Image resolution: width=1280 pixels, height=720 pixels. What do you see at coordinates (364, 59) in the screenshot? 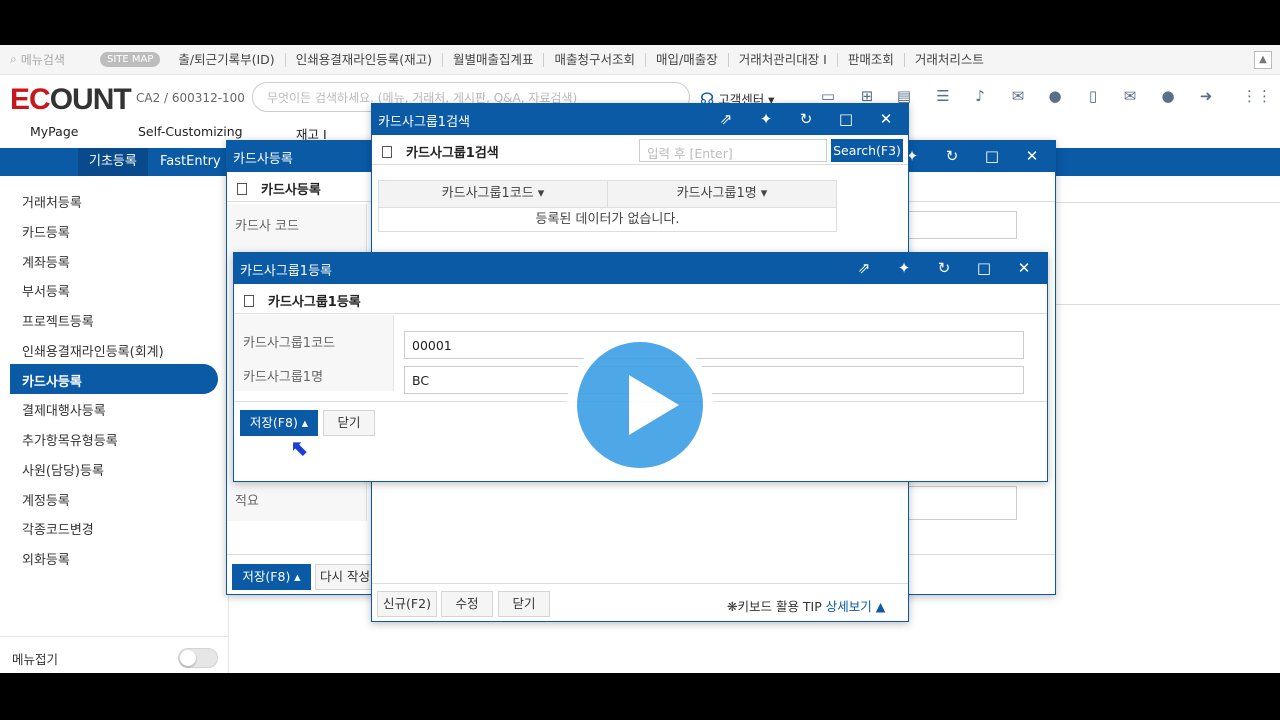
I see `quick-link: 인쇄용결재라인등록(재고)` at bounding box center [364, 59].